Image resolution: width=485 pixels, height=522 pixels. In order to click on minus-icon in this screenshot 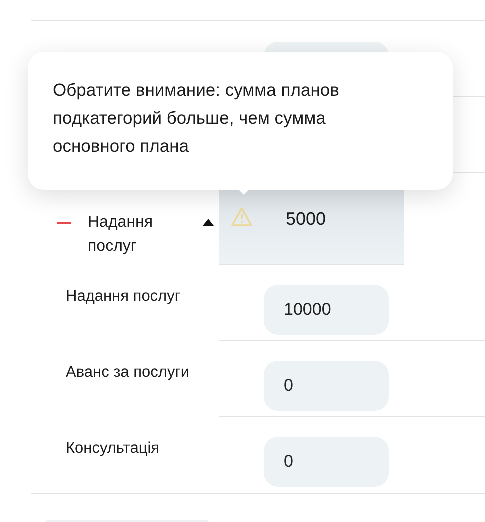, I will do `click(64, 223)`.